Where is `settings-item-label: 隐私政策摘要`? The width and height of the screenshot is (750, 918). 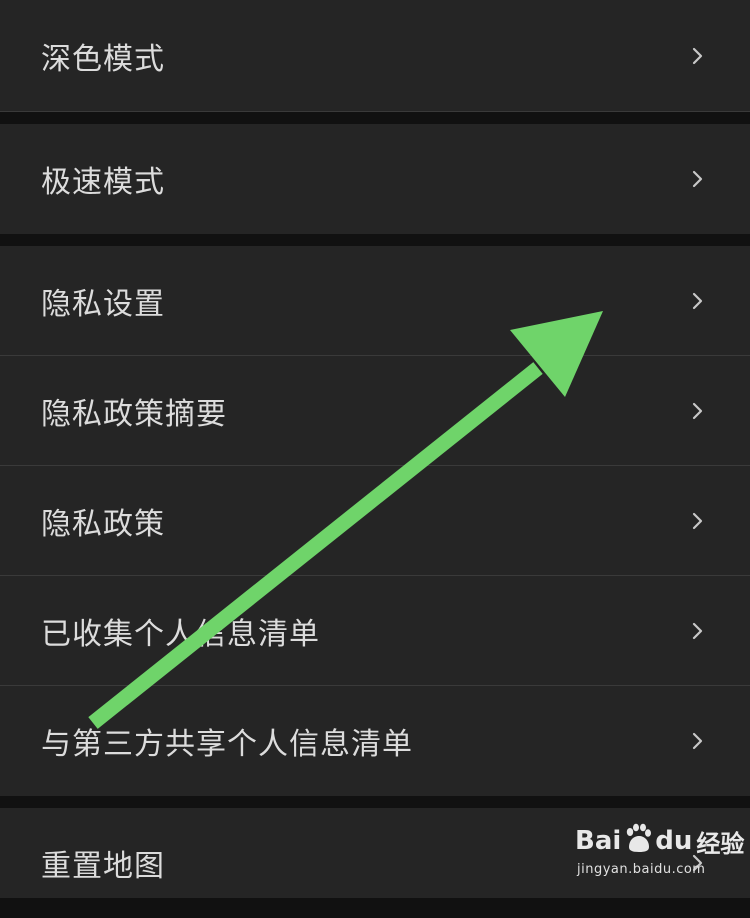 settings-item-label: 隐私政策摘要 is located at coordinates (134, 414).